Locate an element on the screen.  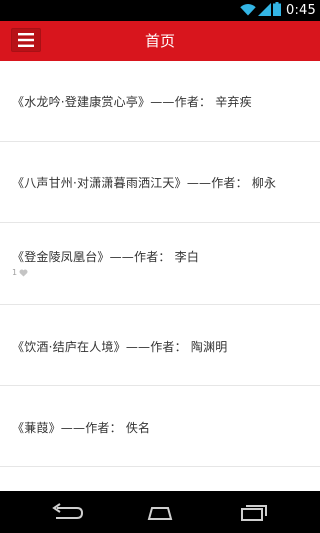
status-bar: 0:45 is located at coordinates (160, 10).